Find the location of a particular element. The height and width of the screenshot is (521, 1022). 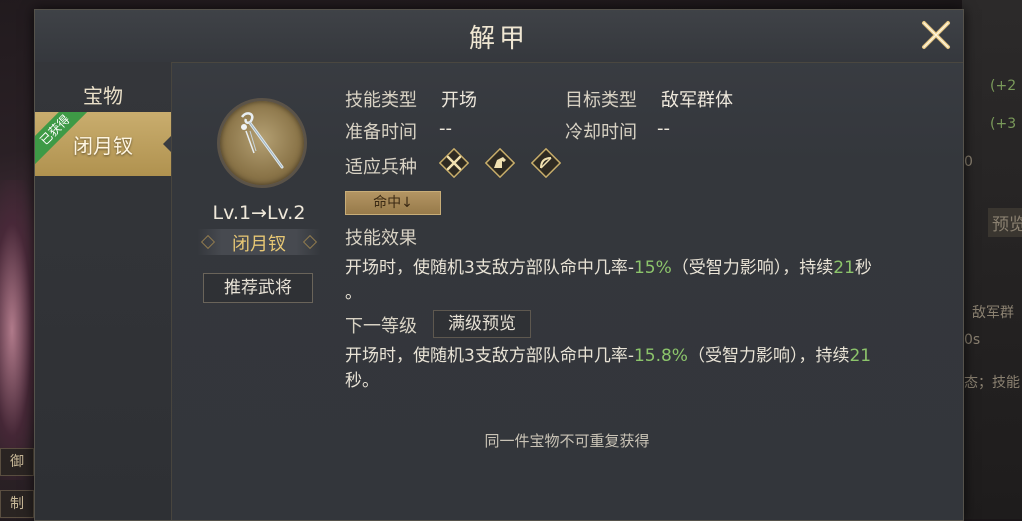

close-icon is located at coordinates (936, 35).